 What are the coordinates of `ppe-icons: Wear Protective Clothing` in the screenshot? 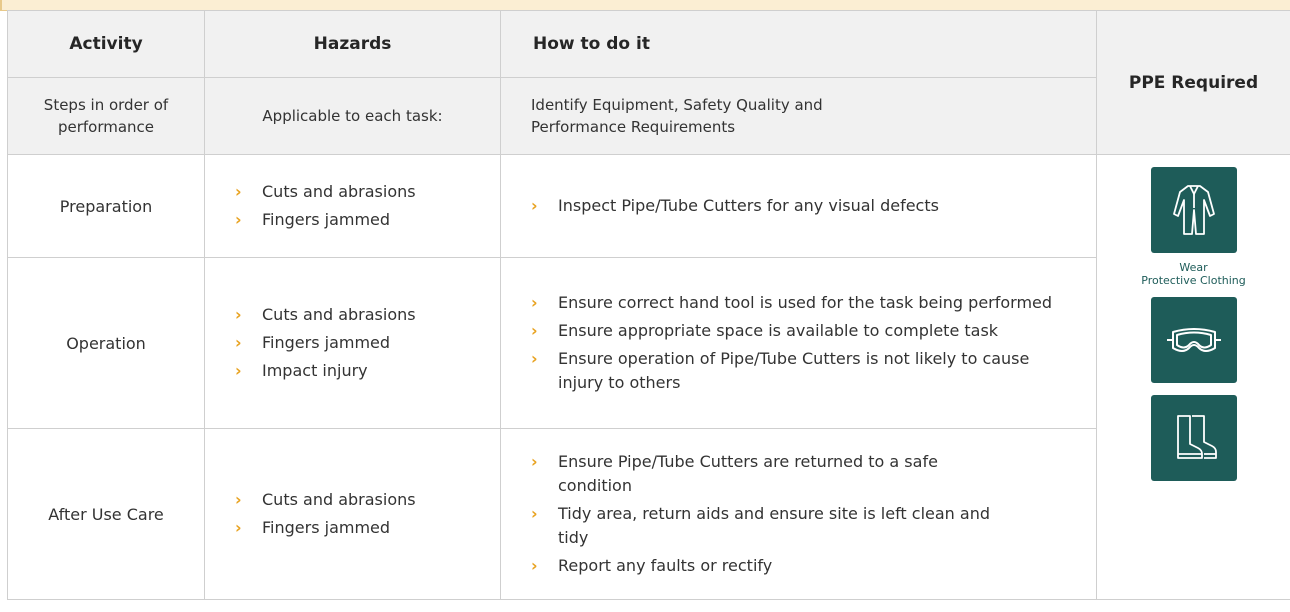 It's located at (1193, 324).